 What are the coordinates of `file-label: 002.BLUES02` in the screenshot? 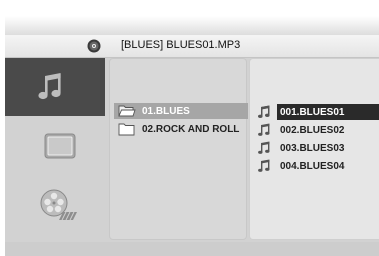 It's located at (312, 130).